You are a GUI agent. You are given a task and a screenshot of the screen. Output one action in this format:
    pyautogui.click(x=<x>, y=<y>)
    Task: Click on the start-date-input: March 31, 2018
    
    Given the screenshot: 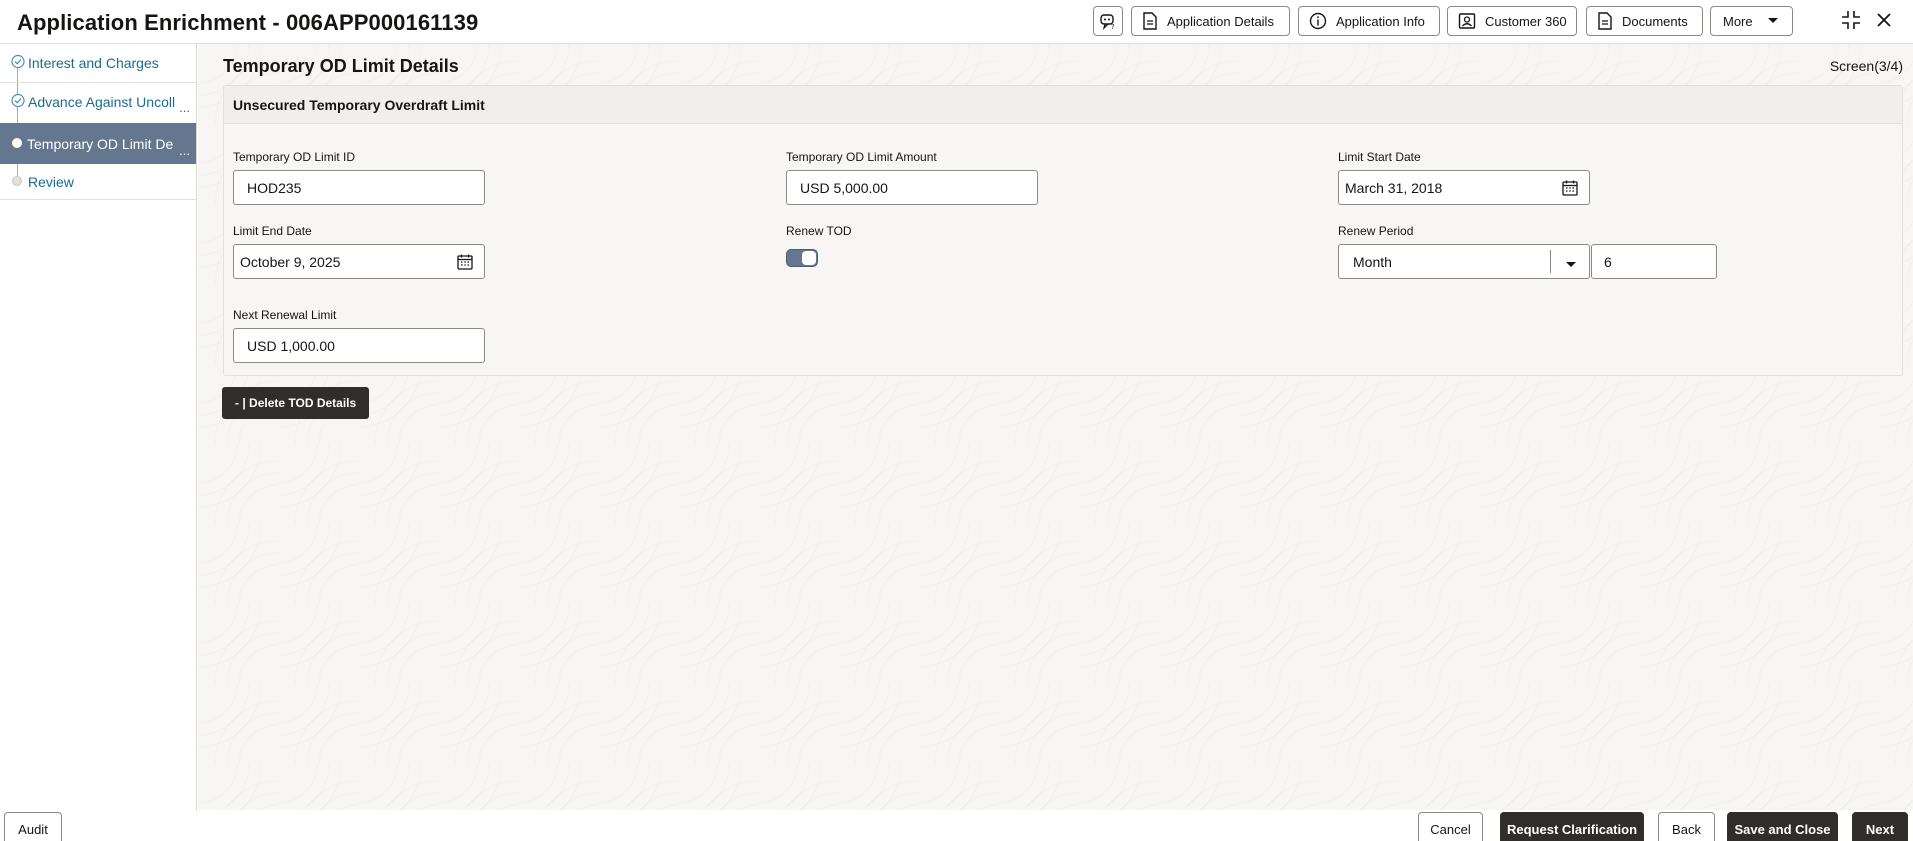 What is the action you would take?
    pyautogui.click(x=1464, y=187)
    